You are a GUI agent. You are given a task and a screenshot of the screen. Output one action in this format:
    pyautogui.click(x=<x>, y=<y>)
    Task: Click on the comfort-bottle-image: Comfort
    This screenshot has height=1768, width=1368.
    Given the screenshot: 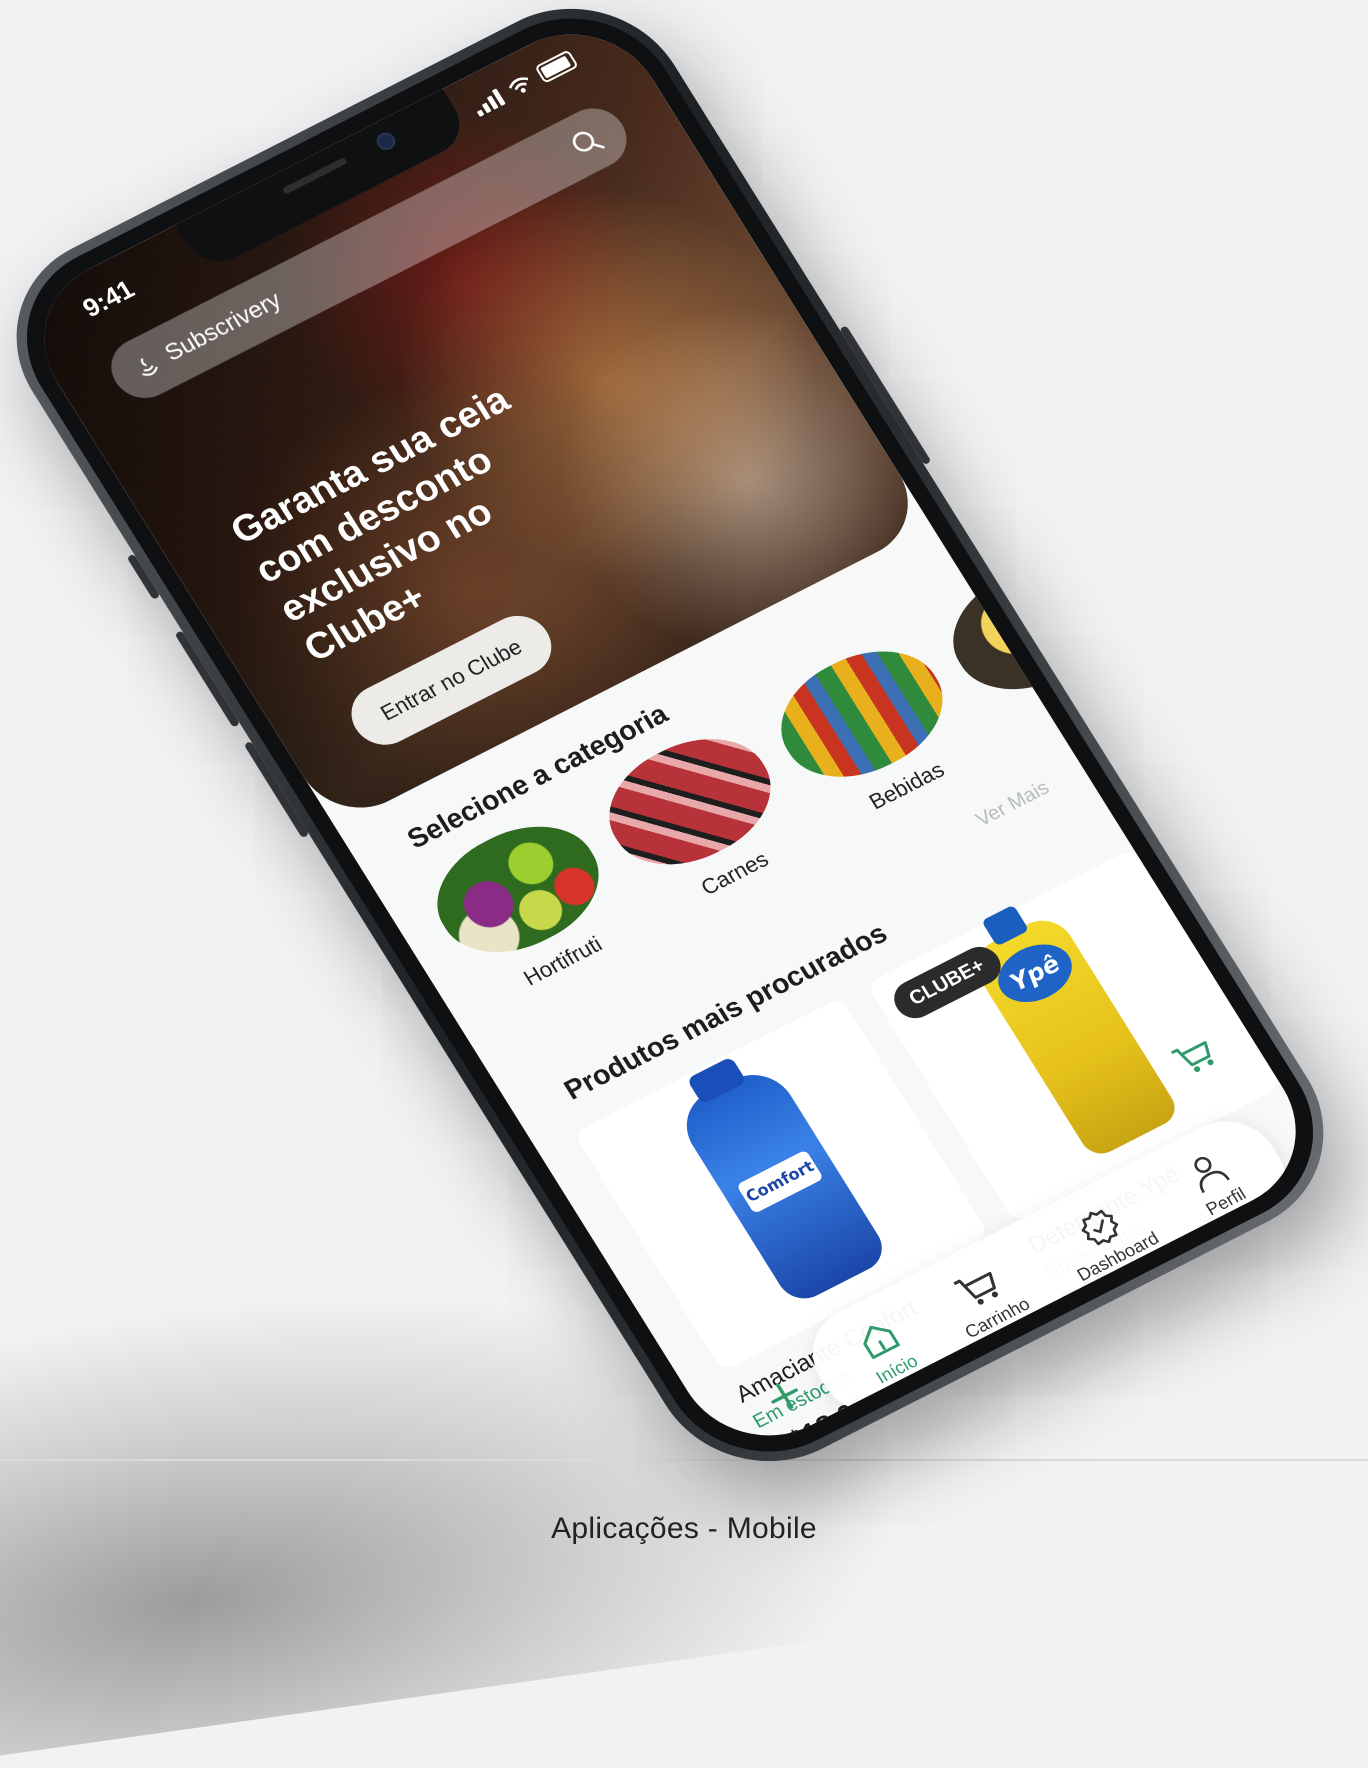 What is the action you would take?
    pyautogui.click(x=781, y=1182)
    